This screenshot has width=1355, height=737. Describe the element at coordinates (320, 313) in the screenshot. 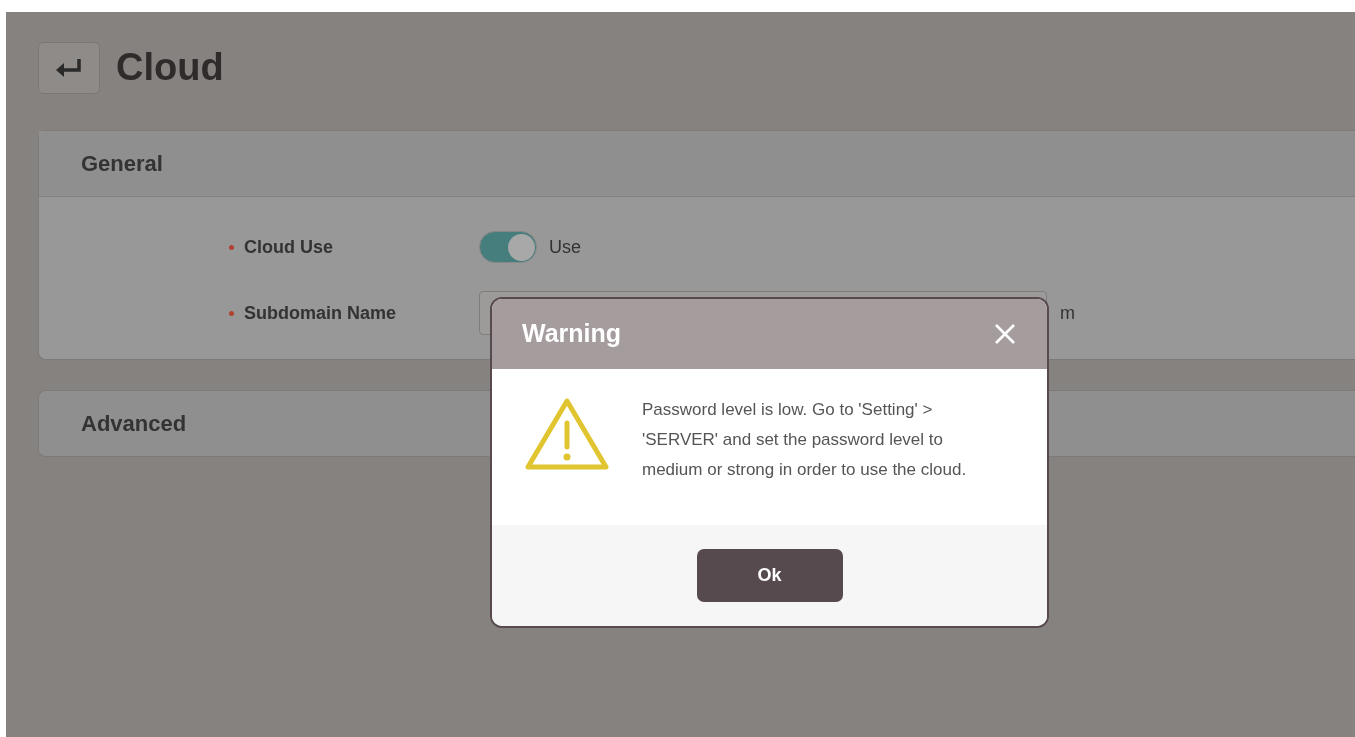

I see `field-label: Subdomain Name` at that location.